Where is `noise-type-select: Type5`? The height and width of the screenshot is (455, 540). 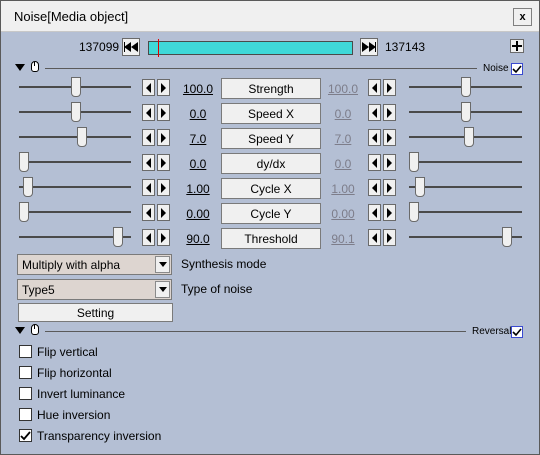 noise-type-select: Type5 is located at coordinates (94, 289).